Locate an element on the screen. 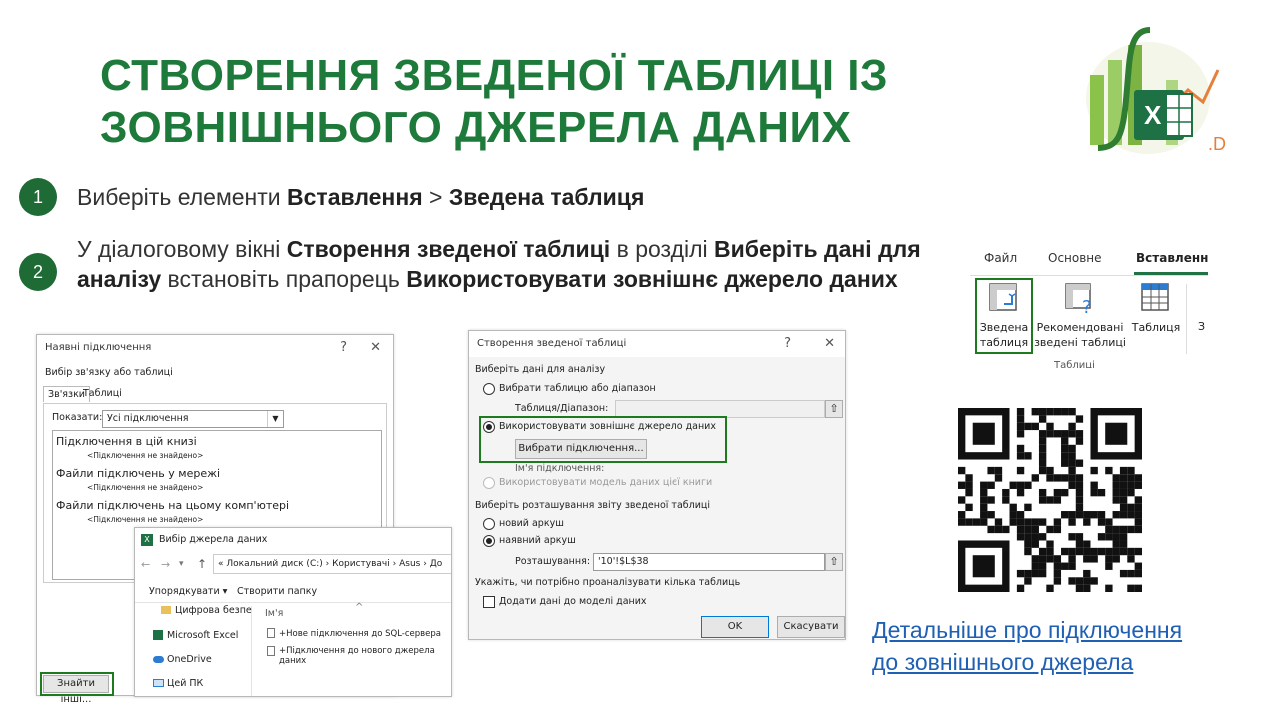 This screenshot has height=720, width=1280. ribbon-tab-underline is located at coordinates (1171, 273).